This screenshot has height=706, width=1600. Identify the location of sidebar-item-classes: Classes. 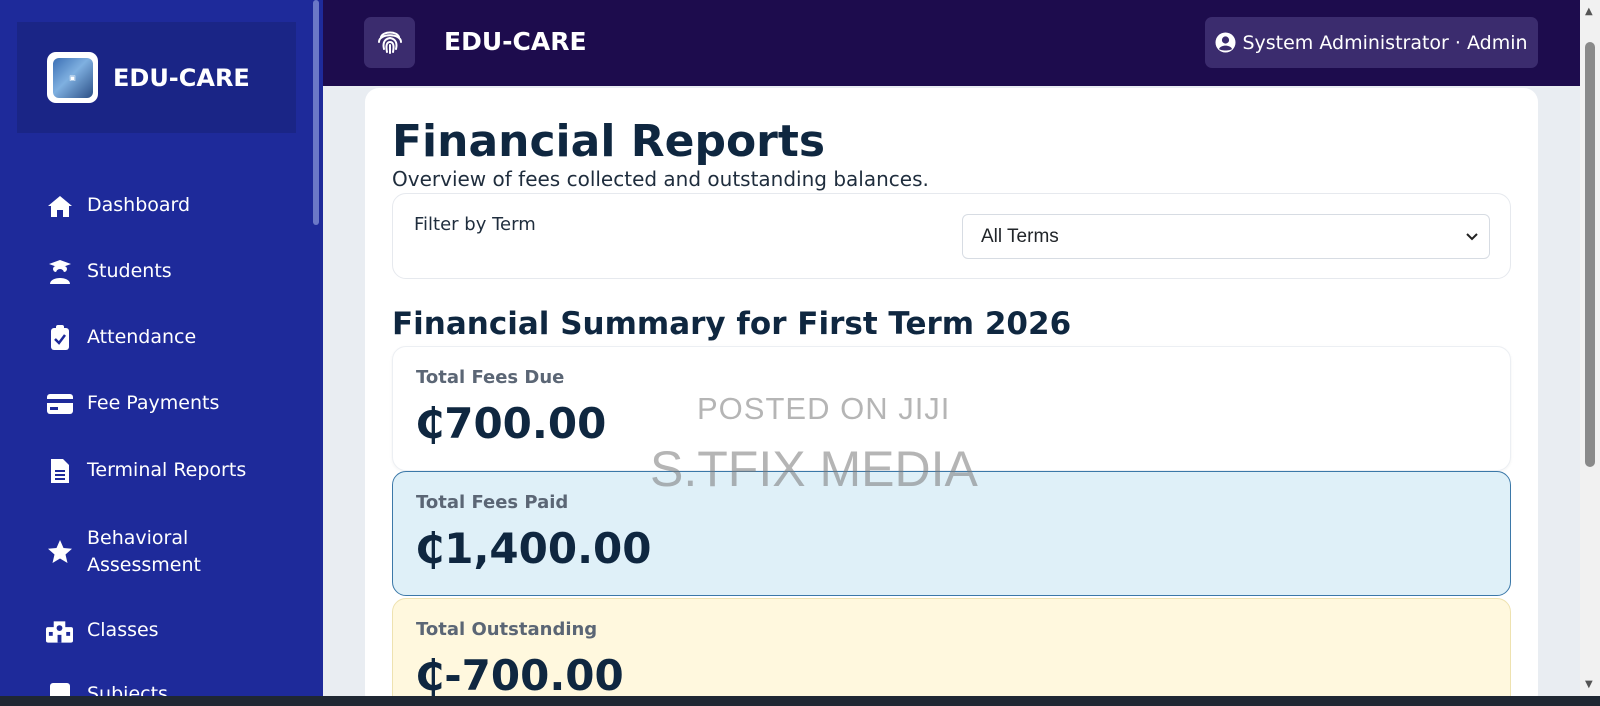
(102, 630).